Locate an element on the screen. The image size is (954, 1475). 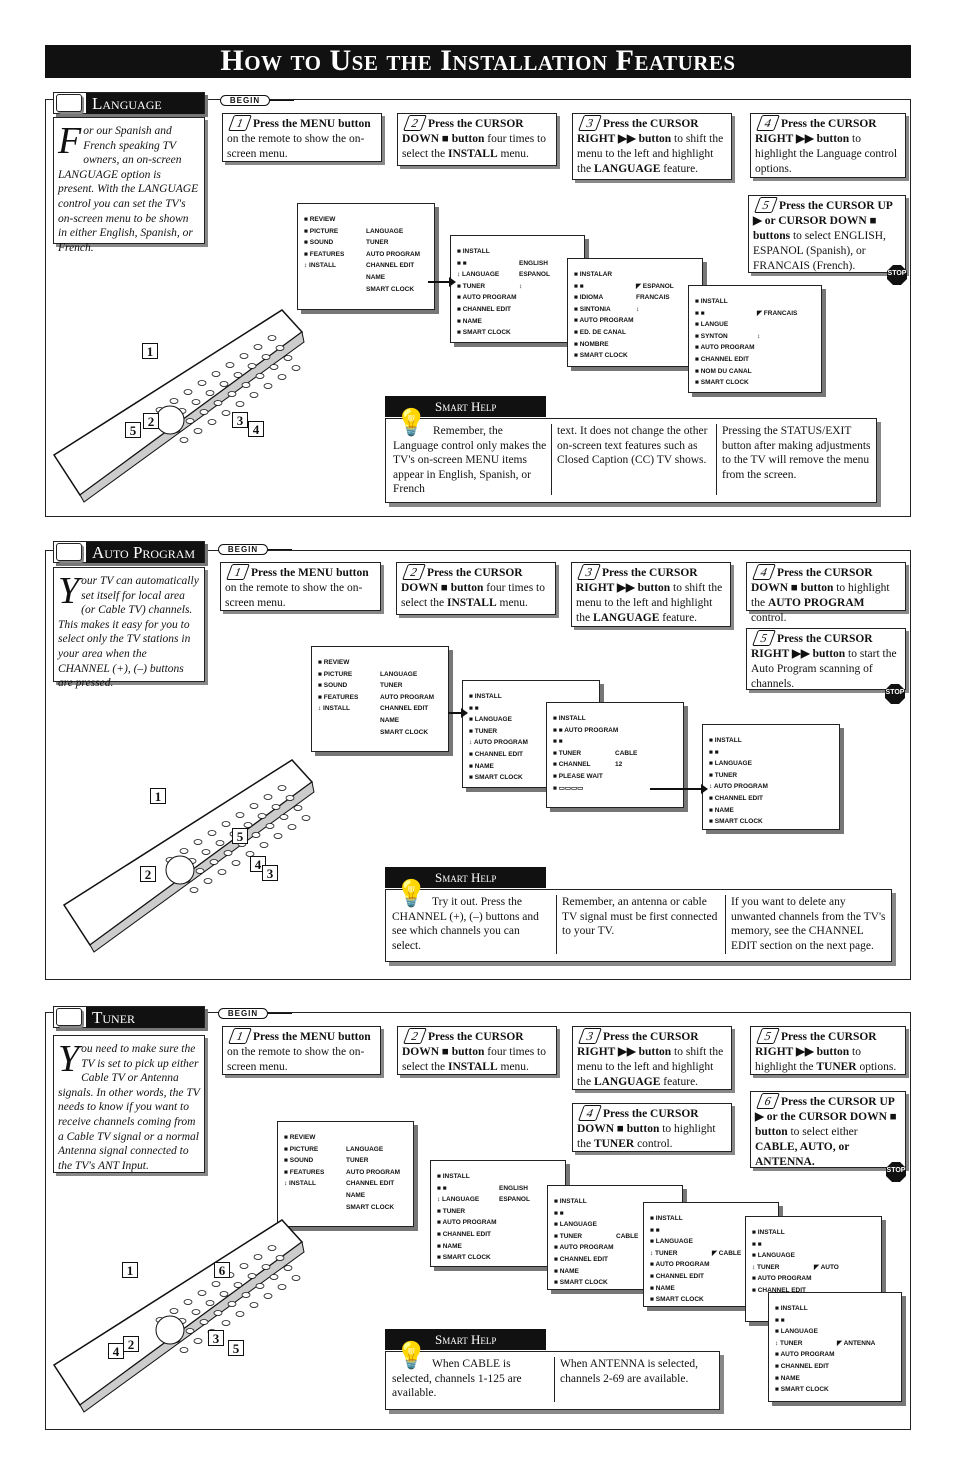
remote-control-illustration is located at coordinates (178, 1316).